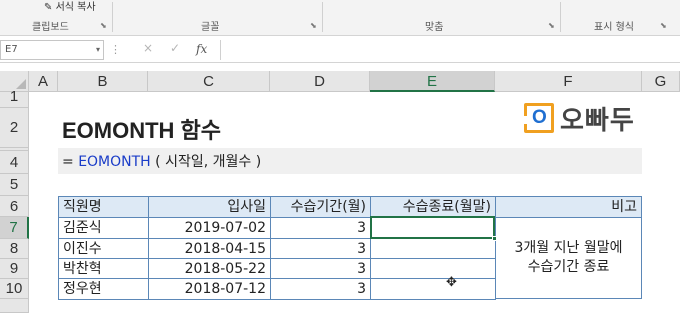  What do you see at coordinates (103, 228) in the screenshot?
I see `table-cell-name: 김준식` at bounding box center [103, 228].